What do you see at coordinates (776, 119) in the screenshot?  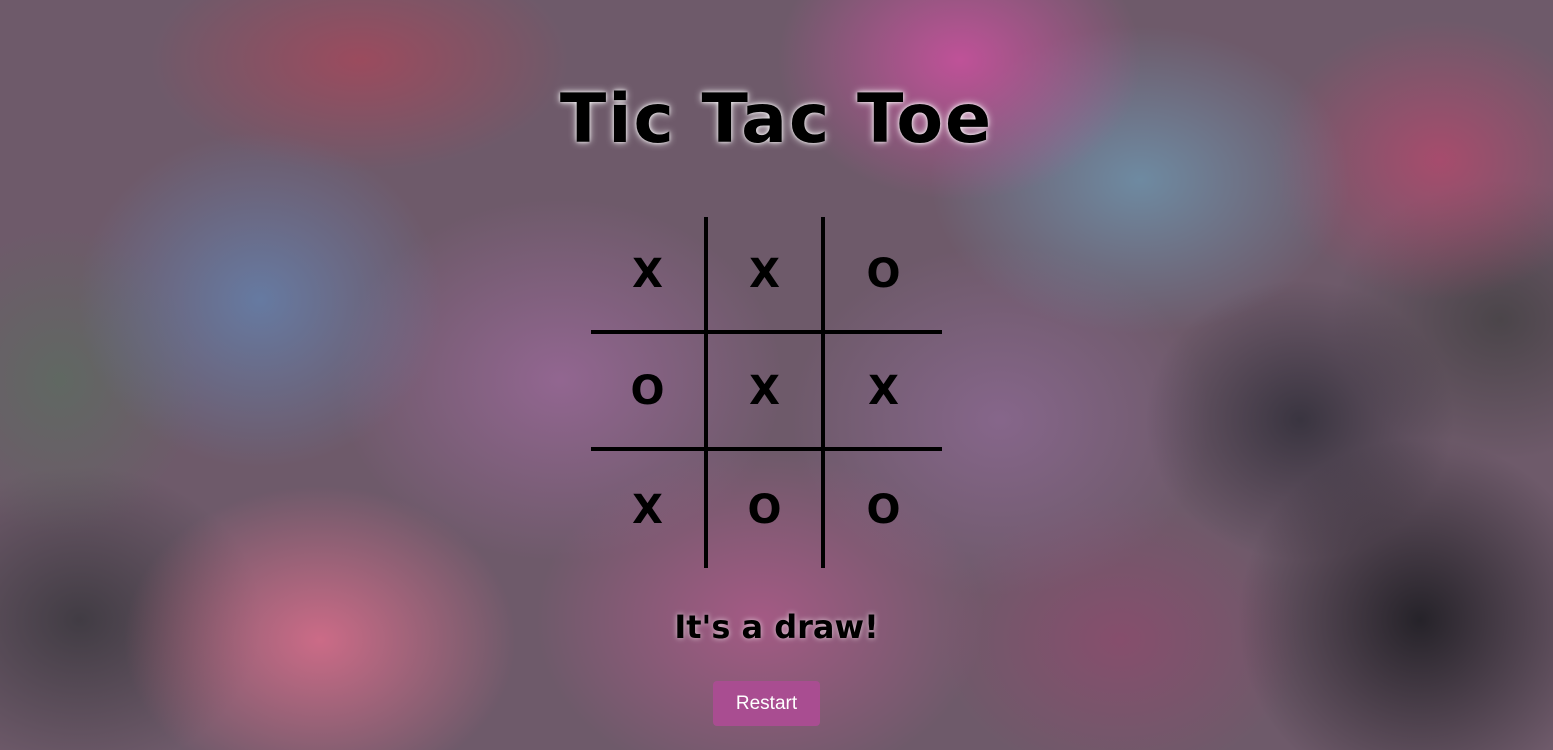 I see `page-title: Tic Tac Toe` at bounding box center [776, 119].